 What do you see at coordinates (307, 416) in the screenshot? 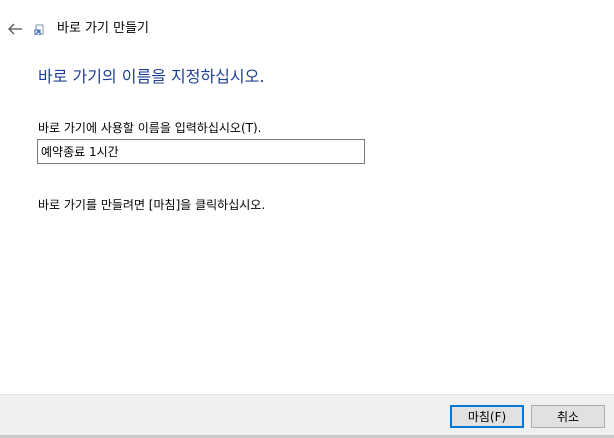
I see `wizard-footer: 마침(F) 취소` at bounding box center [307, 416].